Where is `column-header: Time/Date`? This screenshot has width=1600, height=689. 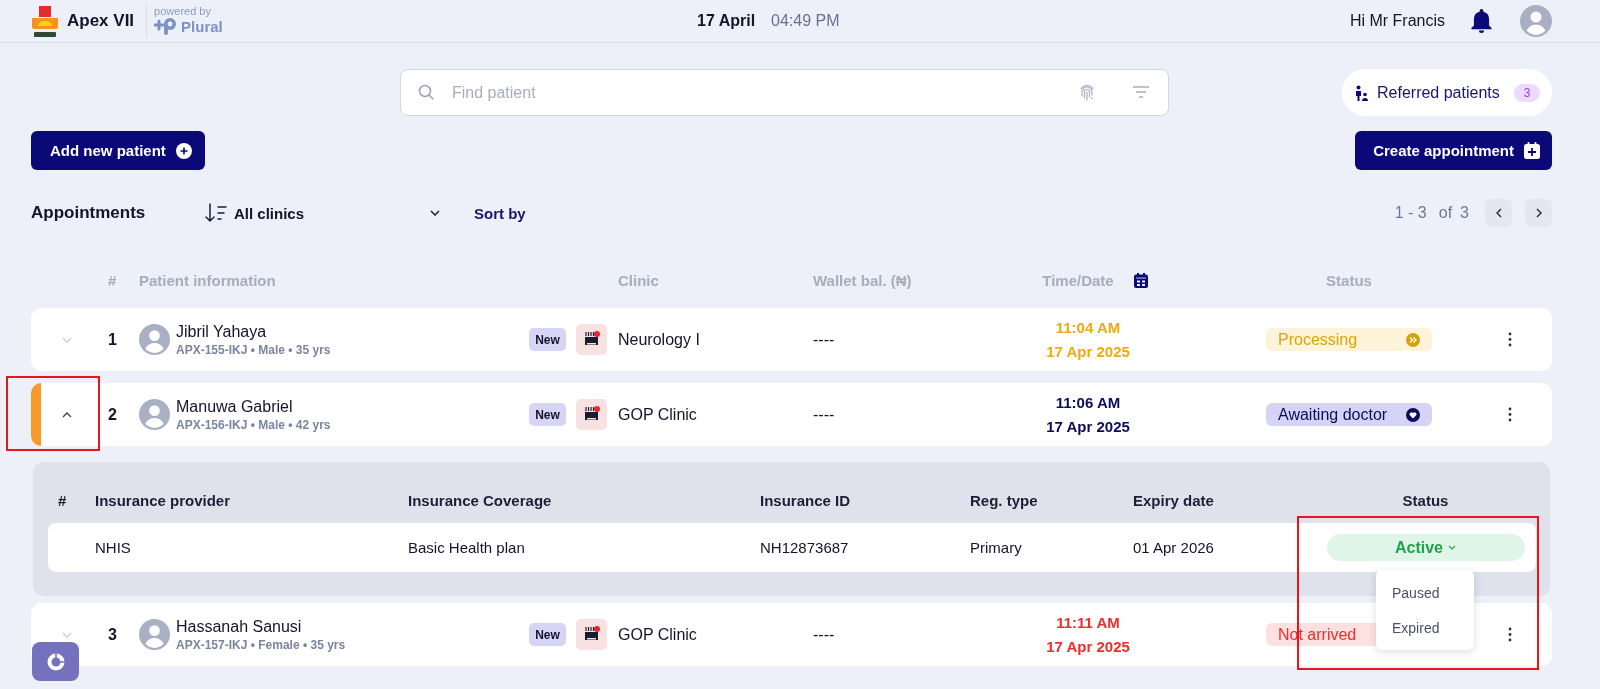
column-header: Time/Date is located at coordinates (1078, 280).